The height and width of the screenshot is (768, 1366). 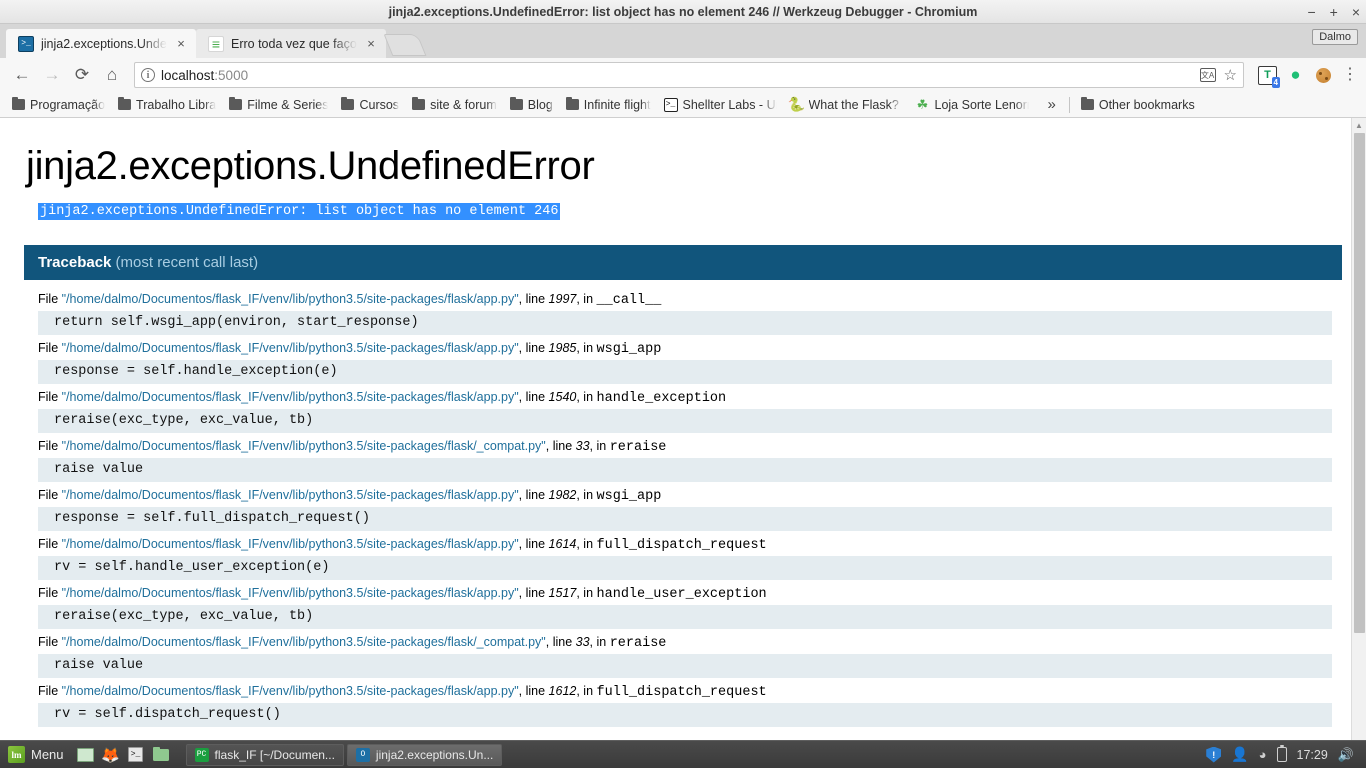 I want to click on forward-icon: →, so click(x=52, y=75).